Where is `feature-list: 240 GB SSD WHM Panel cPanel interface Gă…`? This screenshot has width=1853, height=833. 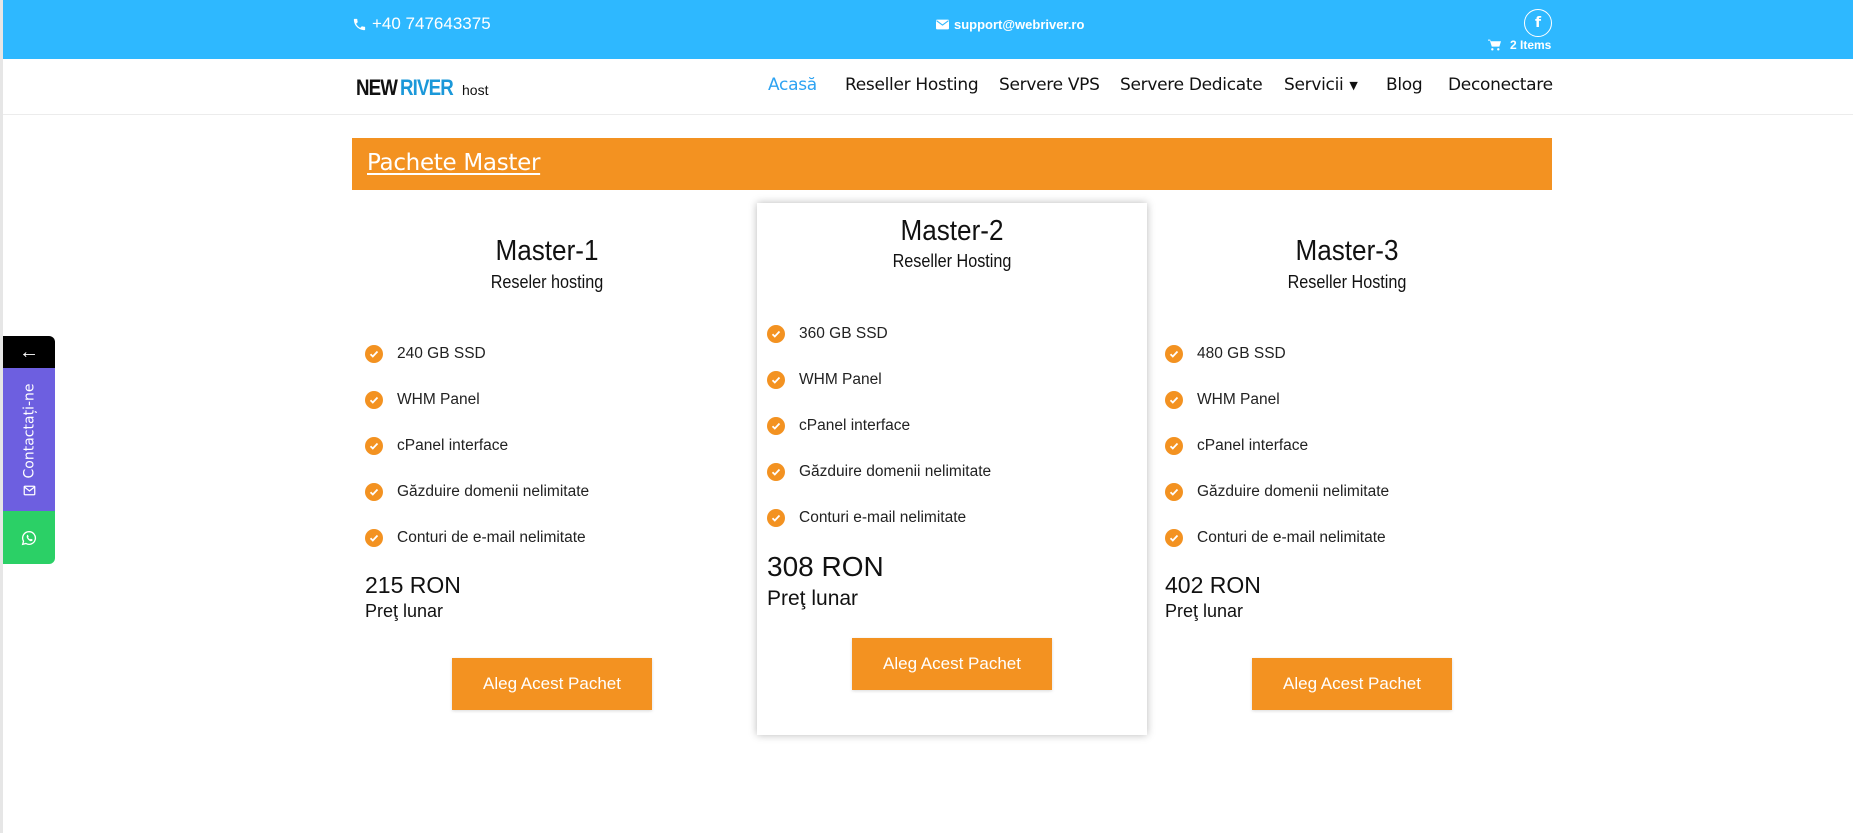
feature-list: 240 GB SSD WHM Panel cPanel interface Gă… is located at coordinates (477, 446).